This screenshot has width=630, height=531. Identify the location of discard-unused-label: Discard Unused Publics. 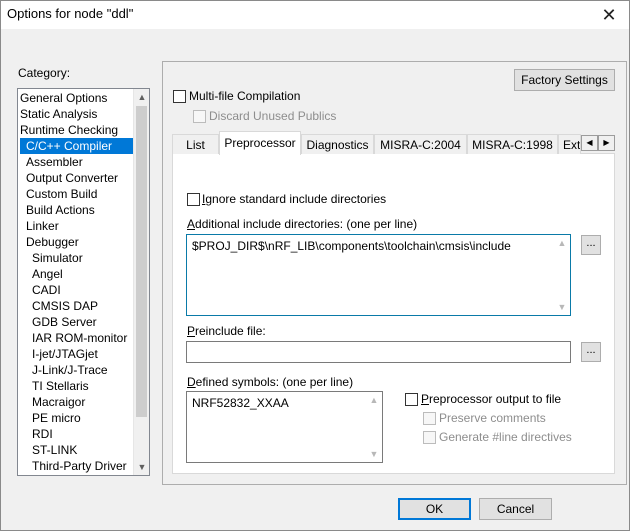
(273, 116).